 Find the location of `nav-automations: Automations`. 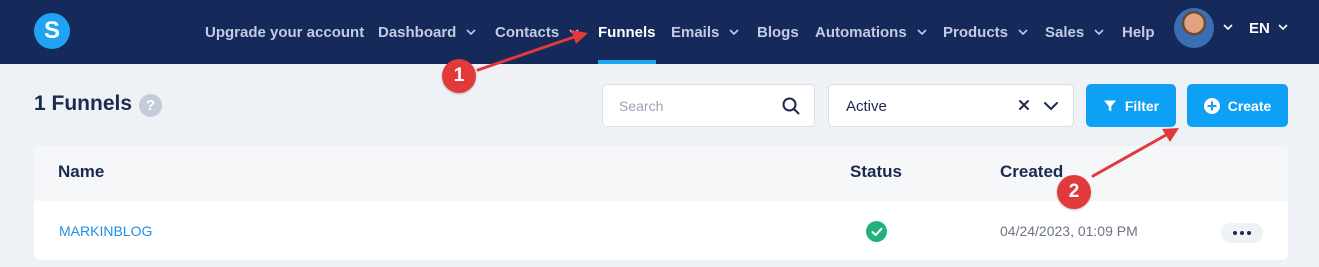

nav-automations: Automations is located at coordinates (871, 32).